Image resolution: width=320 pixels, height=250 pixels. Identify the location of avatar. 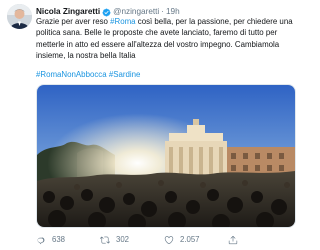
(19, 16).